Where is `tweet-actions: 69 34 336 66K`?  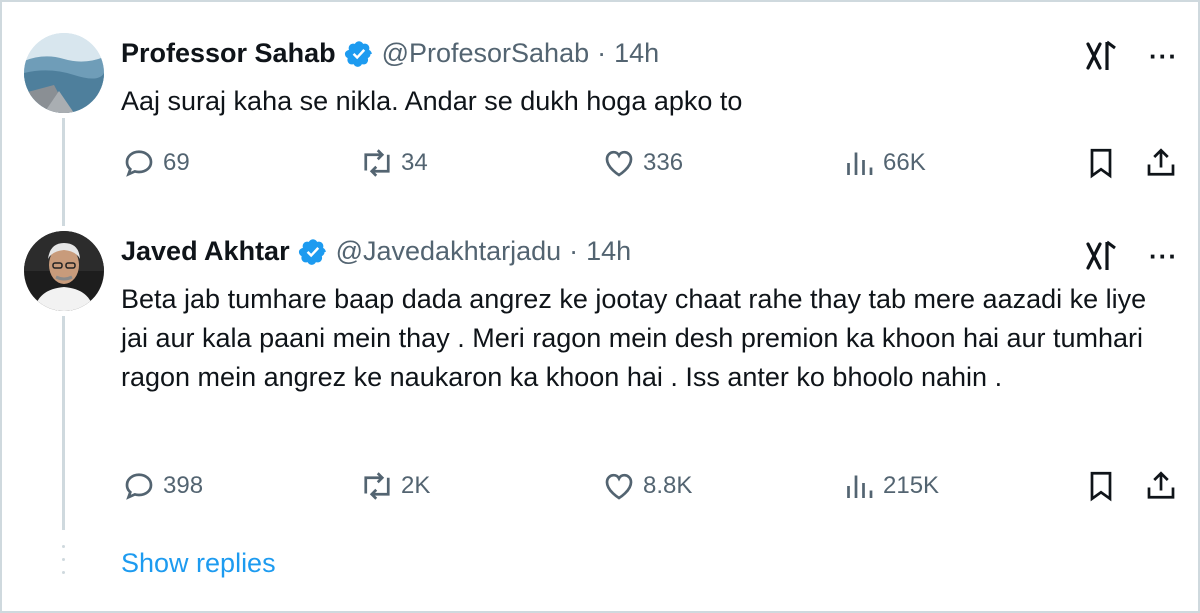
tweet-actions: 69 34 336 66K is located at coordinates (651, 165).